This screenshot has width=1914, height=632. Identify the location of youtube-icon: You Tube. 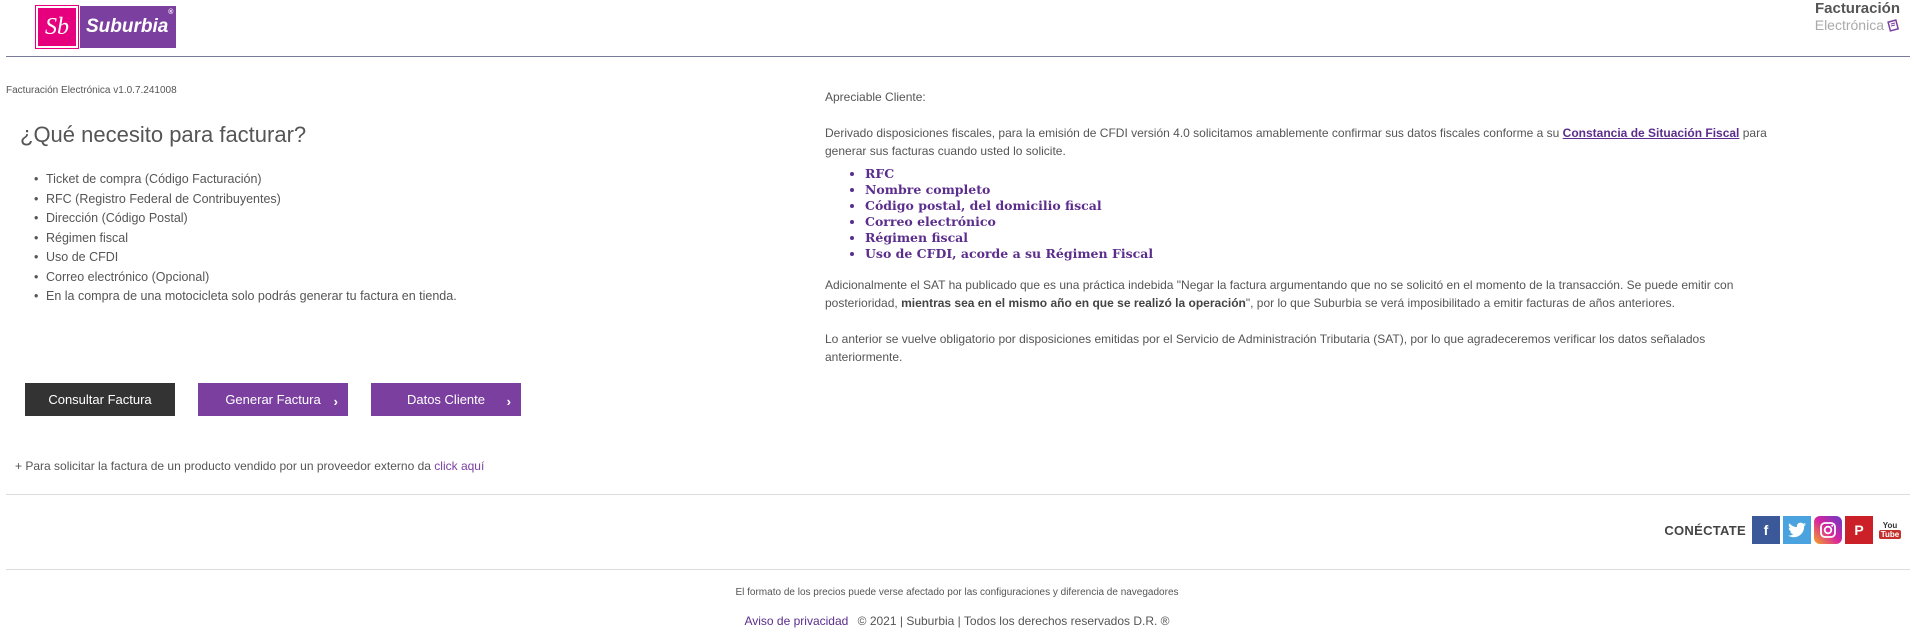
(1890, 530).